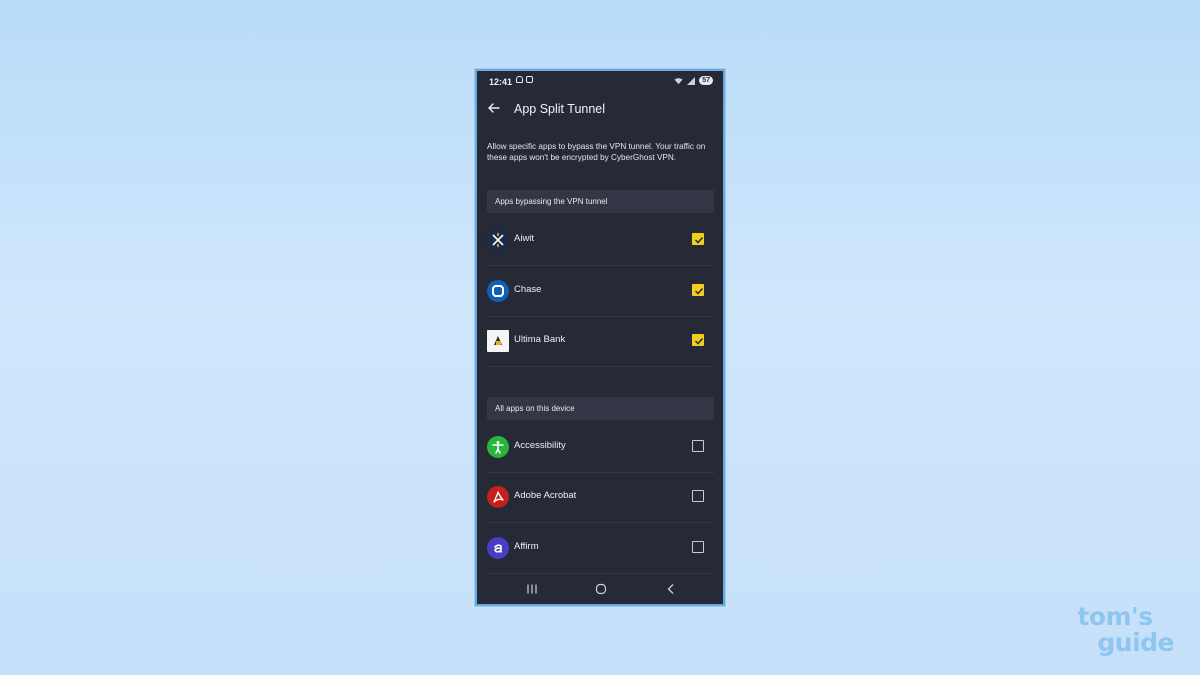 Image resolution: width=1200 pixels, height=675 pixels. Describe the element at coordinates (600, 548) in the screenshot. I see `app-row-affirm: Affirm` at that location.